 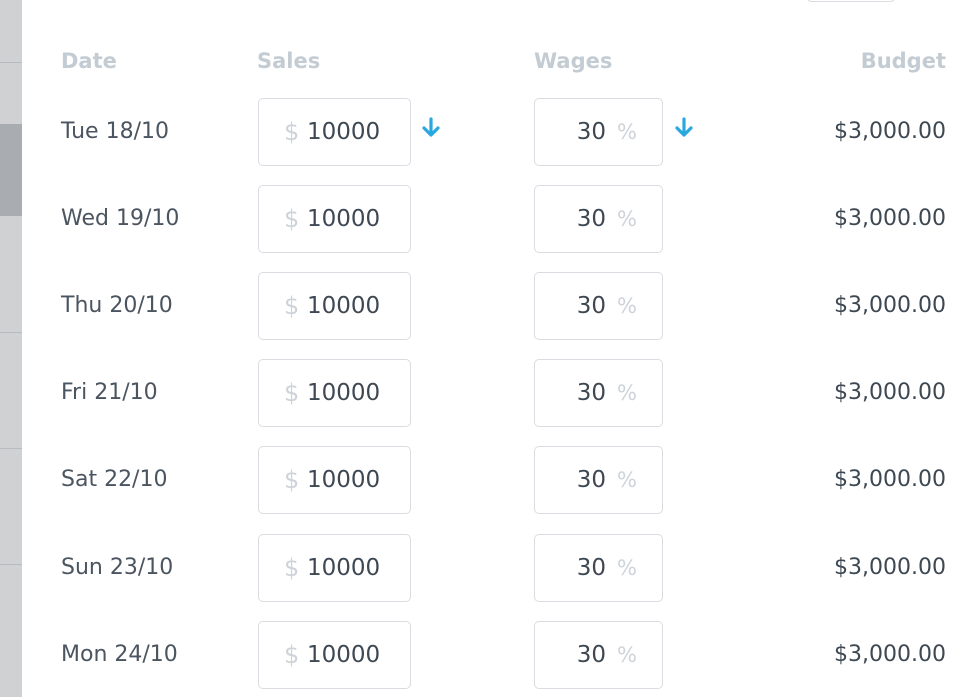 I want to click on table-row: Thu 20/10 $ 10000 30 % $3,000.00, so click(x=496, y=306).